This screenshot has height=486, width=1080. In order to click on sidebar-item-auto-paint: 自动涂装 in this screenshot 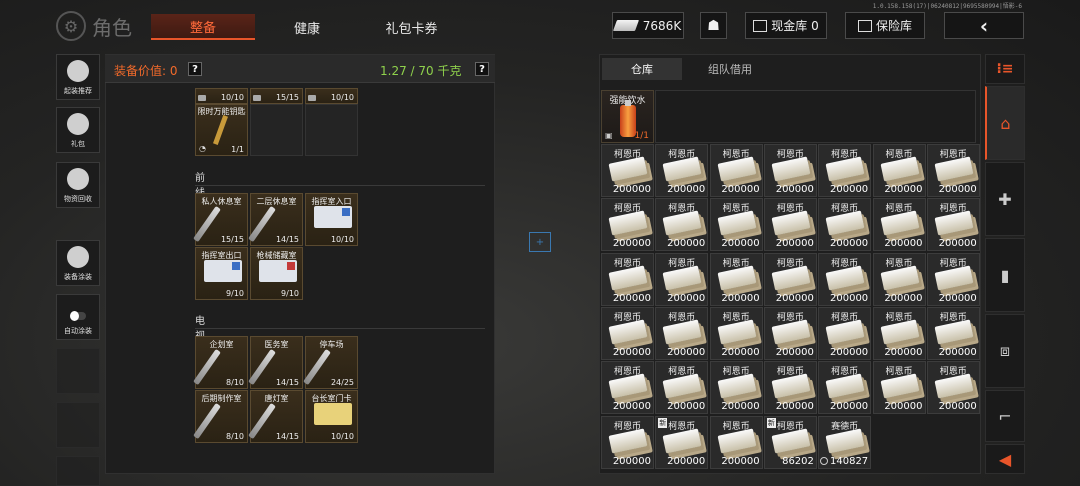, I will do `click(78, 317)`.